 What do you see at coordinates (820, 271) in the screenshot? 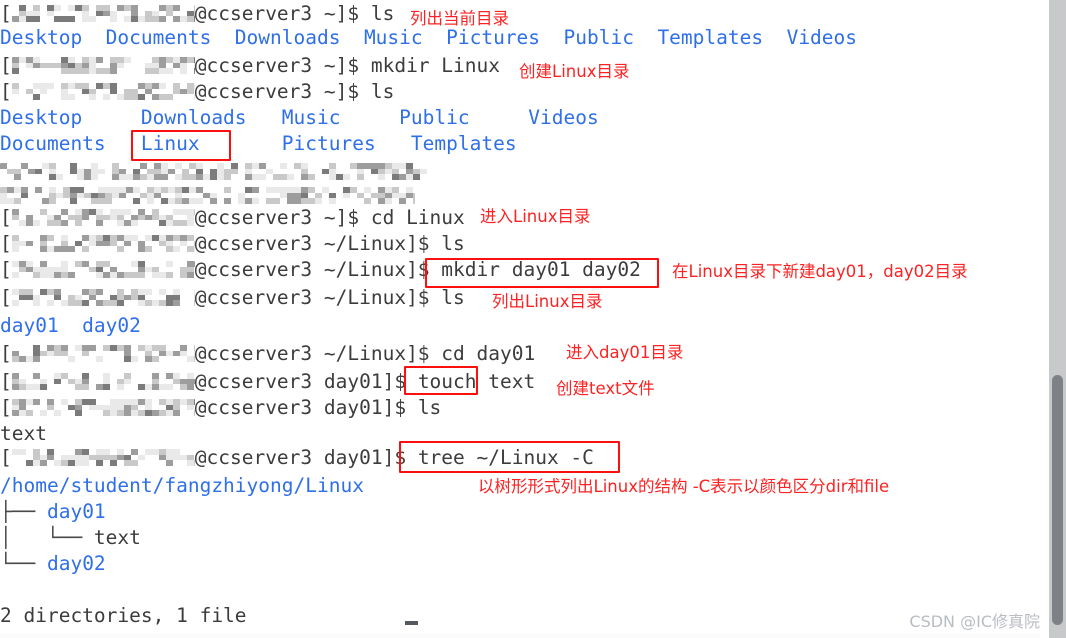
I see `red-annotation-text: 在Linux目录下新建day01，day02目录` at bounding box center [820, 271].